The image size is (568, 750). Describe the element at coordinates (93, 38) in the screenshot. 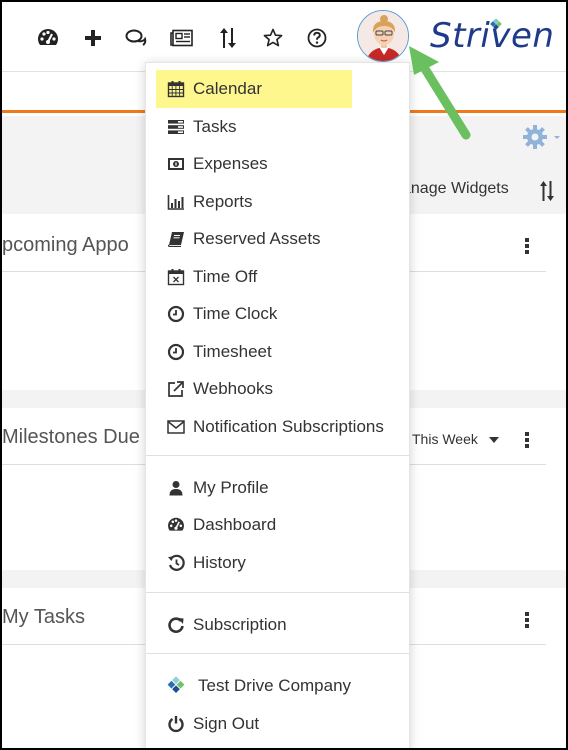

I see `plus-icon` at that location.